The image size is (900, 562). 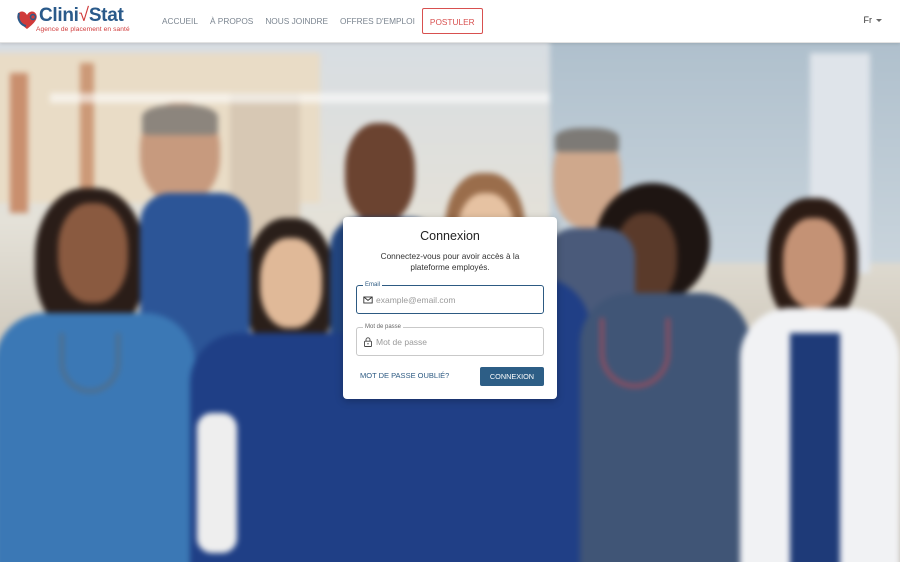 I want to click on clinistat-logo: Clini√Stat Agence de placement en santé, so click(x=82, y=20).